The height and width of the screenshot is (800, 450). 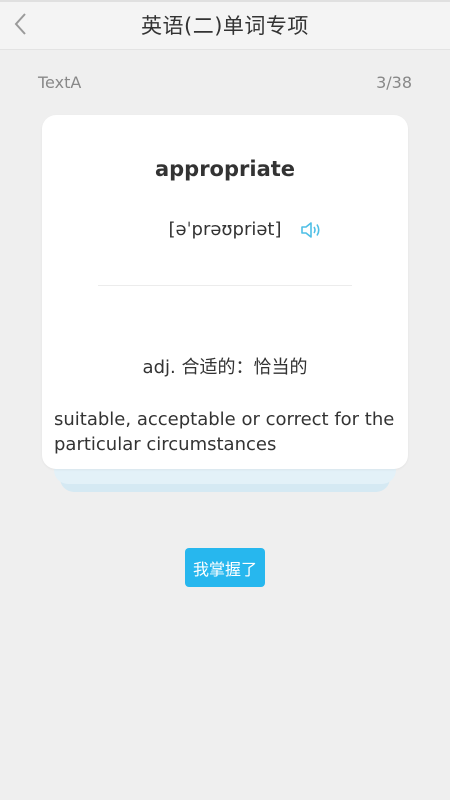 I want to click on top-bar: 英语(二)单词专项, so click(x=225, y=25).